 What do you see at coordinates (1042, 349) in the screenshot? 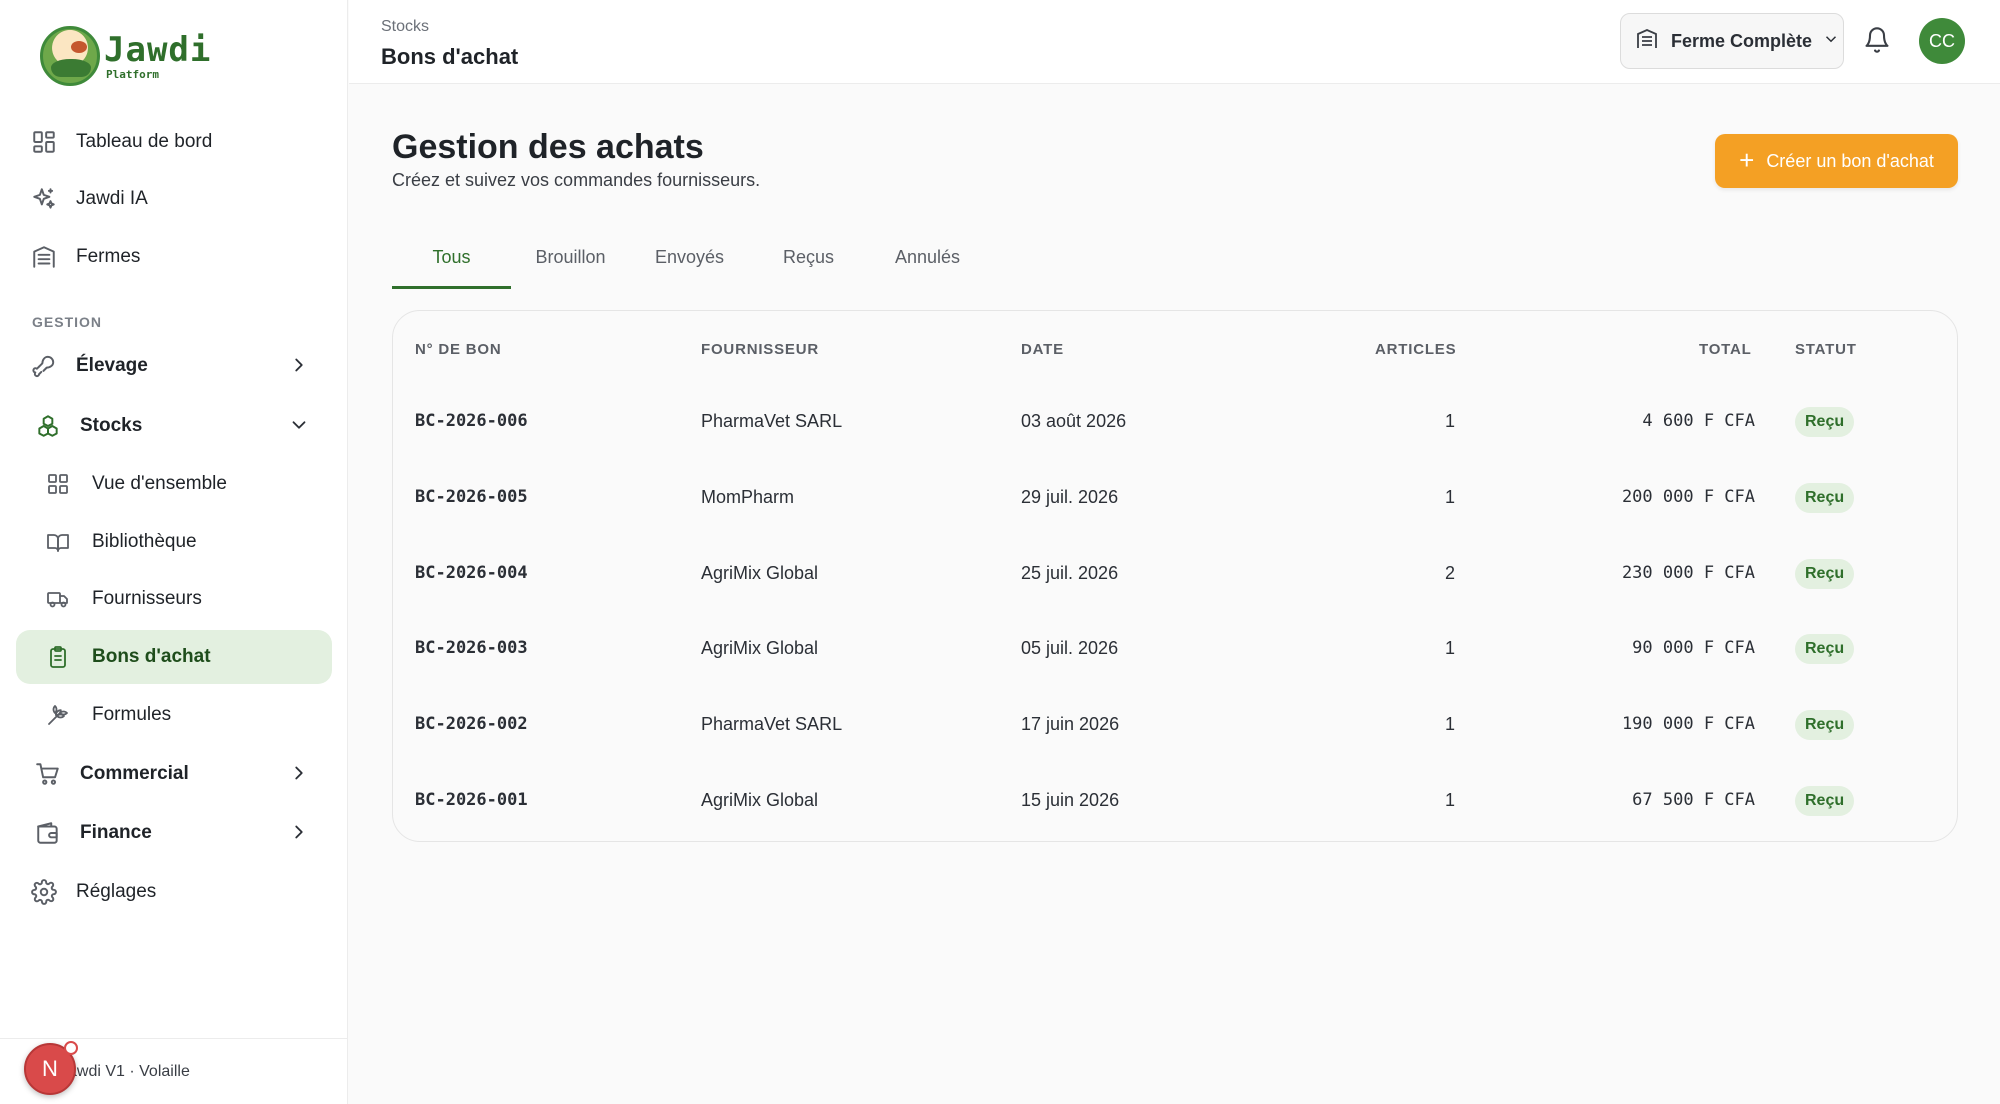
I see `column-header-date: DATE` at bounding box center [1042, 349].